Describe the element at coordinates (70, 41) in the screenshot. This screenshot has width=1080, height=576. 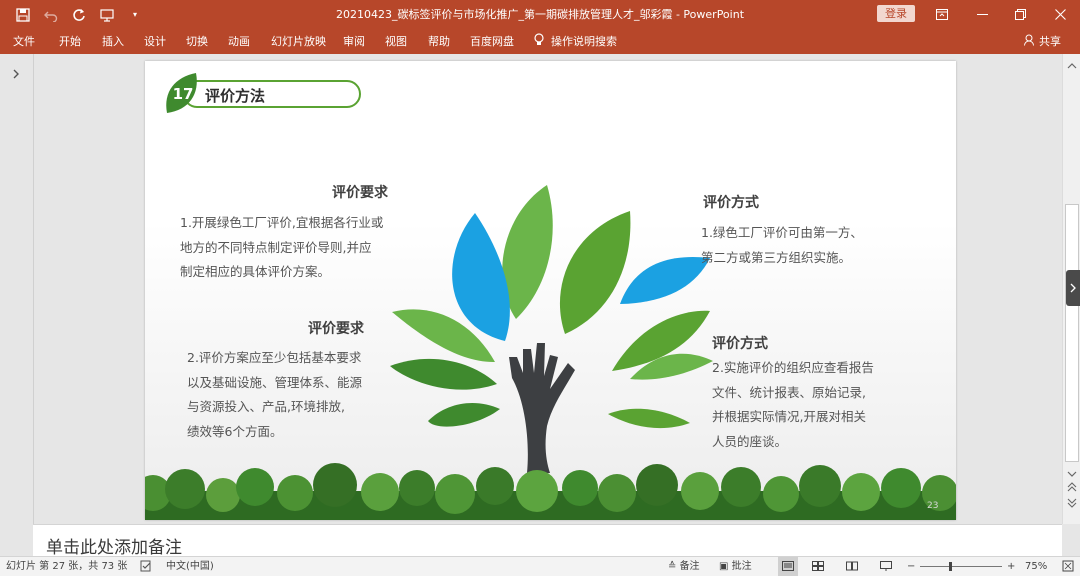
I see `tab-home: 开始` at that location.